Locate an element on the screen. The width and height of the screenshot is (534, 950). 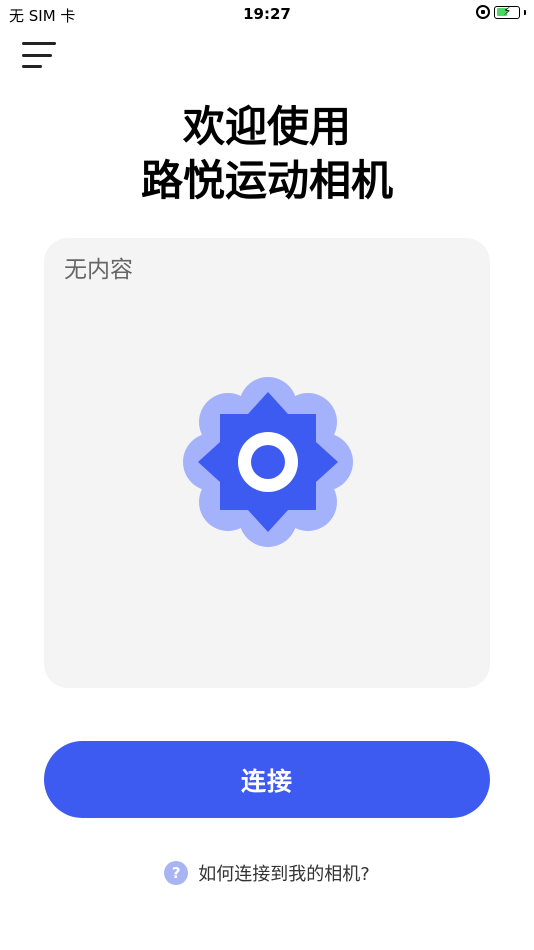
welcome-title-line1: 欢迎使用 is located at coordinates (266, 126).